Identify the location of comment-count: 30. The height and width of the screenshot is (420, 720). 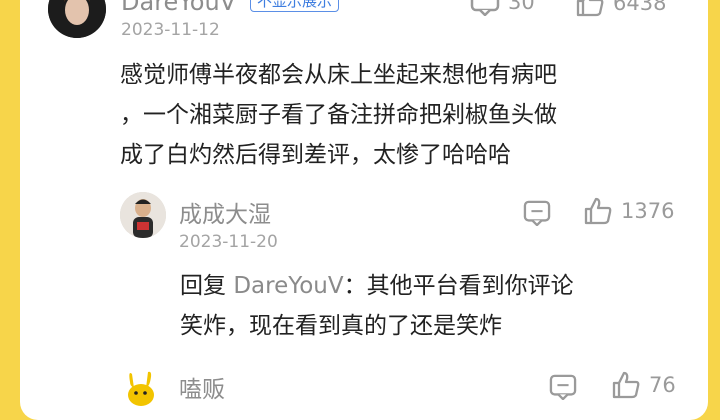
(521, 7).